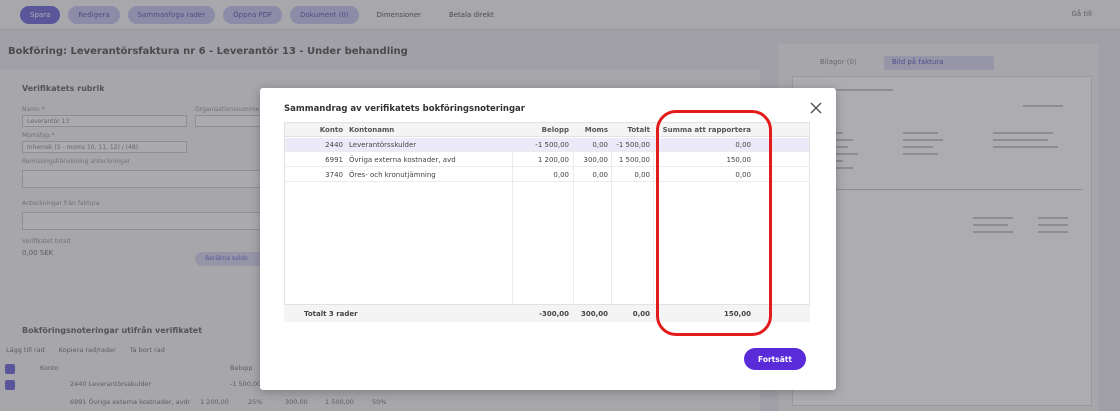  I want to click on col-totalt: Totalt, so click(631, 130).